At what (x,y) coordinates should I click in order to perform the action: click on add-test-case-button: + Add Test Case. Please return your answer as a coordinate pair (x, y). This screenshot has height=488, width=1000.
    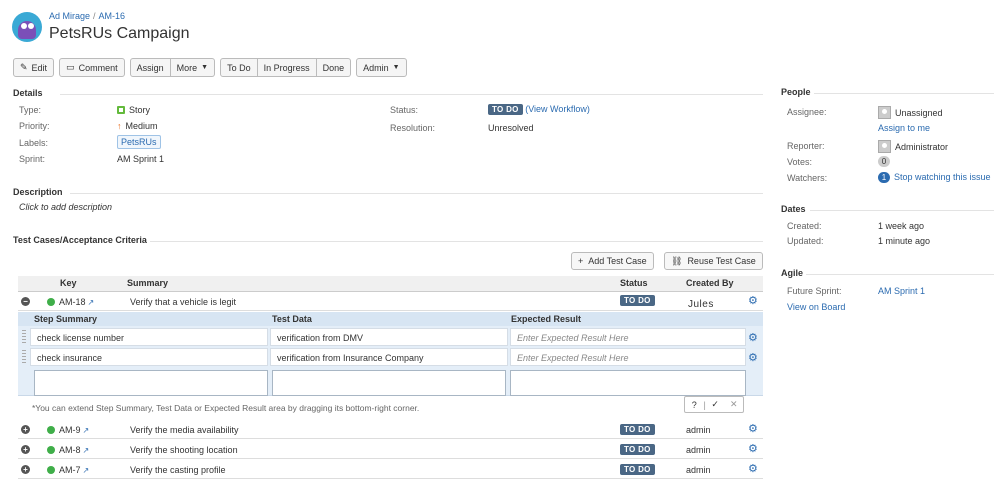
    Looking at the image, I should click on (612, 261).